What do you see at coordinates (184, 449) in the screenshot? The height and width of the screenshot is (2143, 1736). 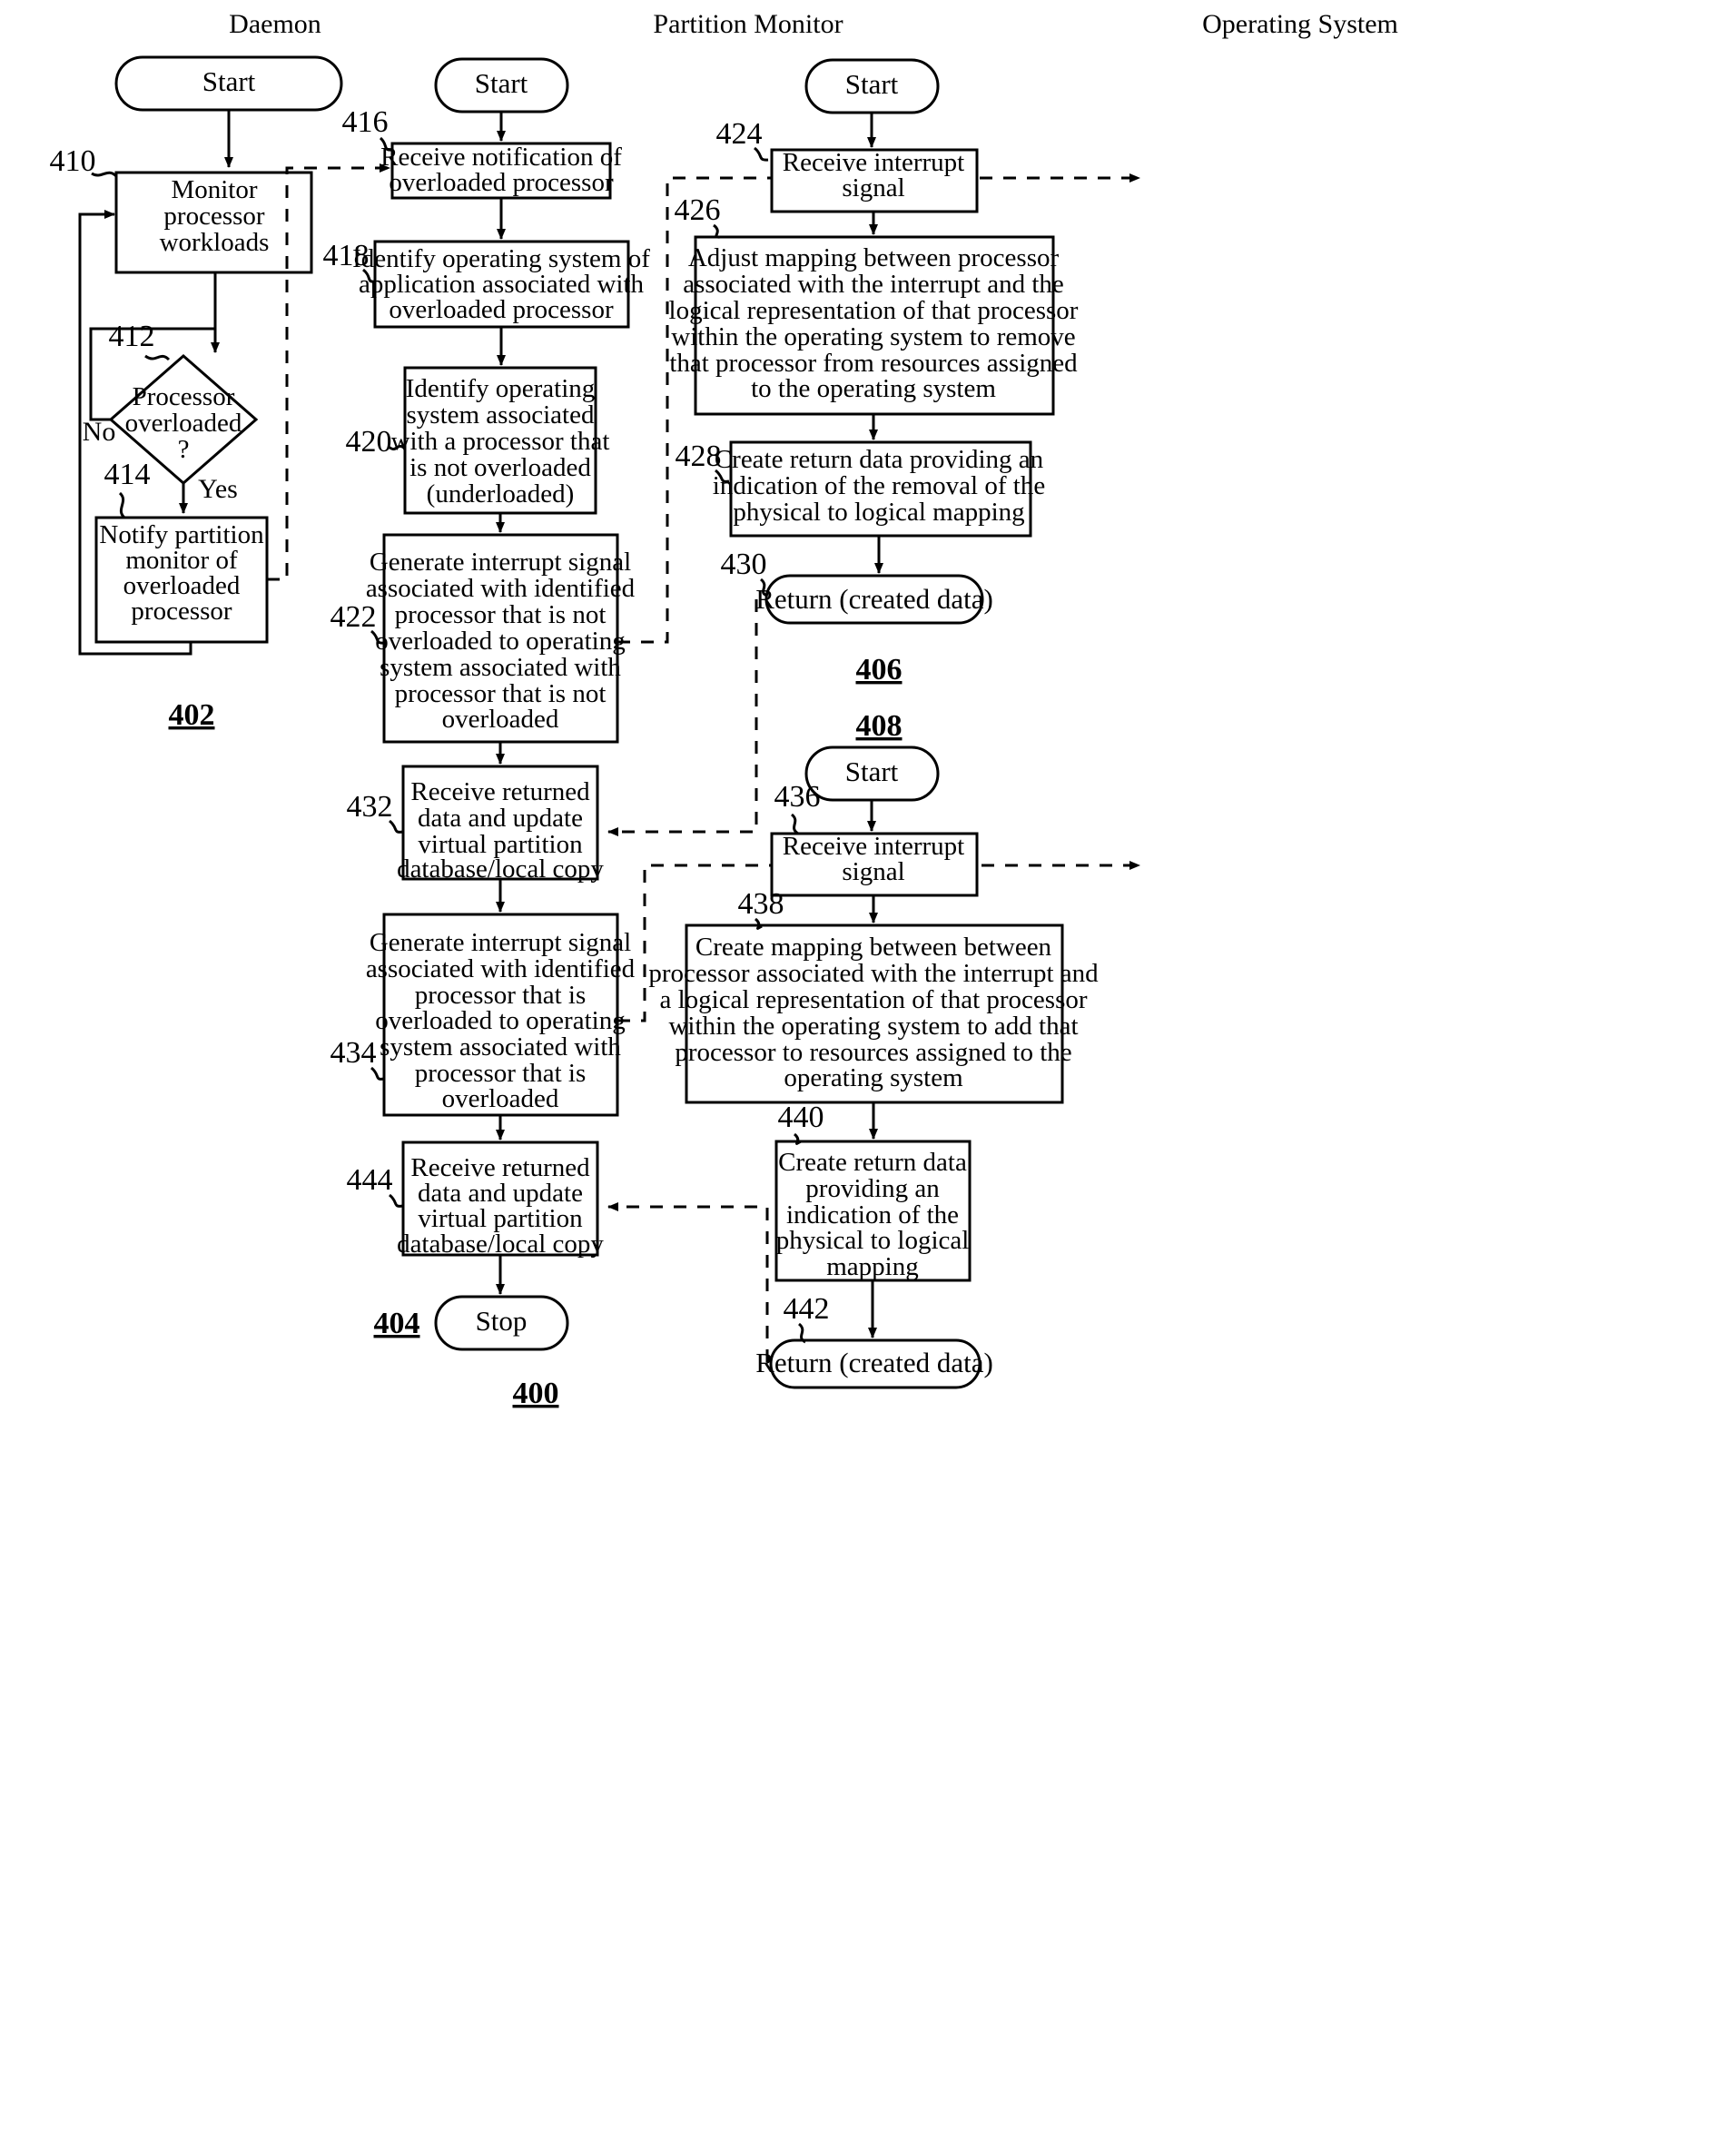 I see `daemon-decision-412-line-2: ?` at bounding box center [184, 449].